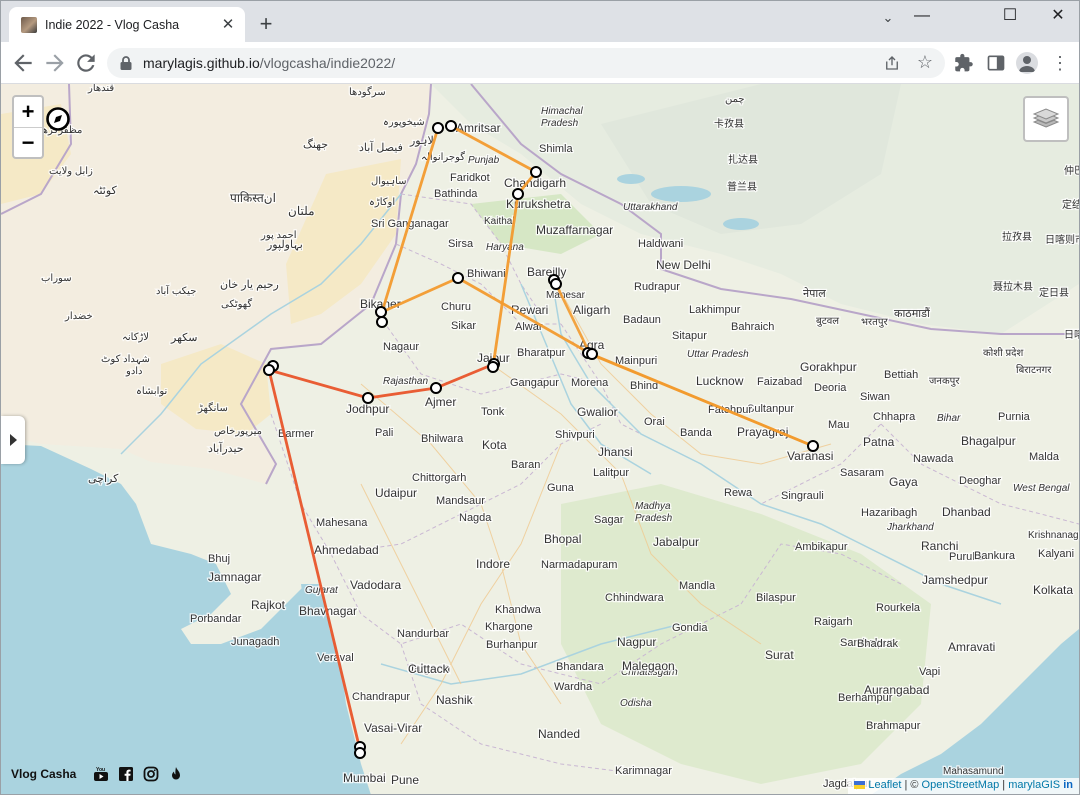  I want to click on map-label: Veraval, so click(335, 658).